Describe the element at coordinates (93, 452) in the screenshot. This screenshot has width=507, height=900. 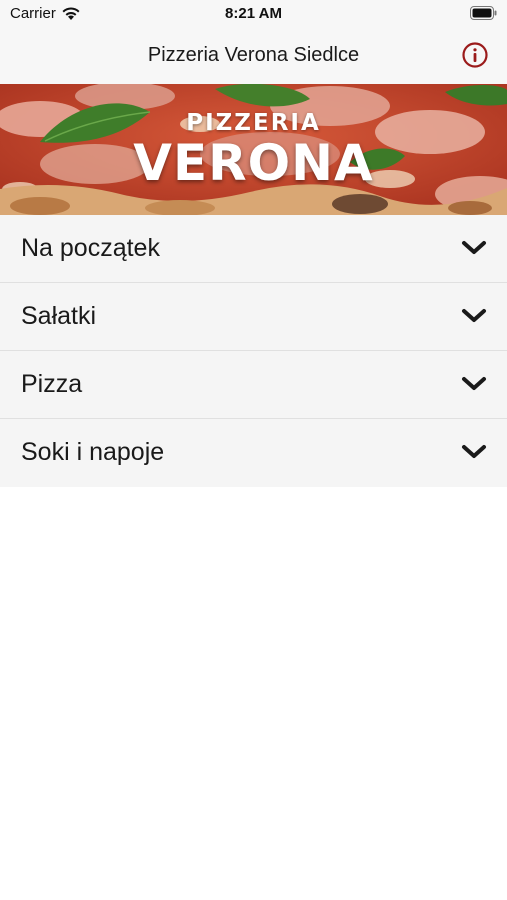
I see `menu-category-label: Soki i napoje` at that location.